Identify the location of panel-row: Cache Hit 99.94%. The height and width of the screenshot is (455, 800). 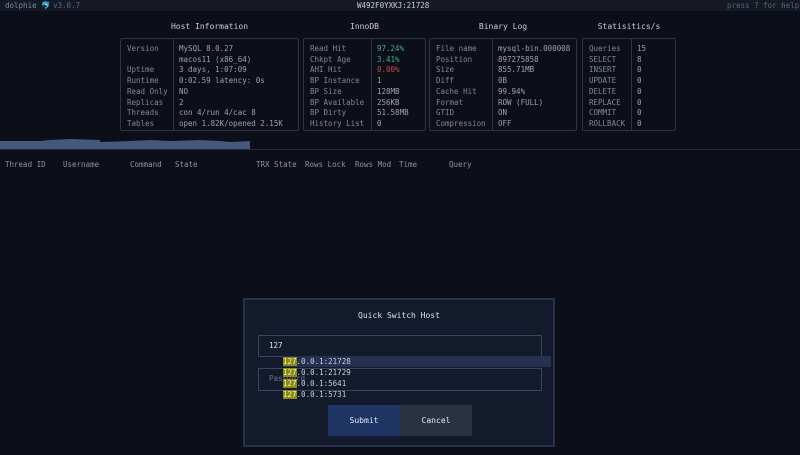
(503, 92).